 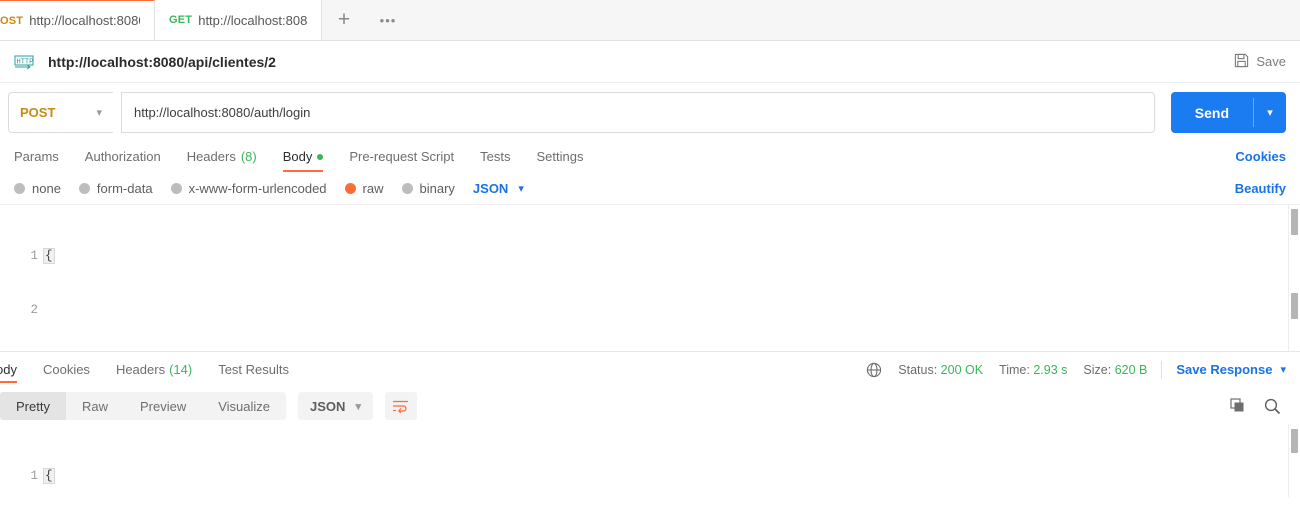 I want to click on body-format-select: JSON ▾, so click(x=507, y=188).